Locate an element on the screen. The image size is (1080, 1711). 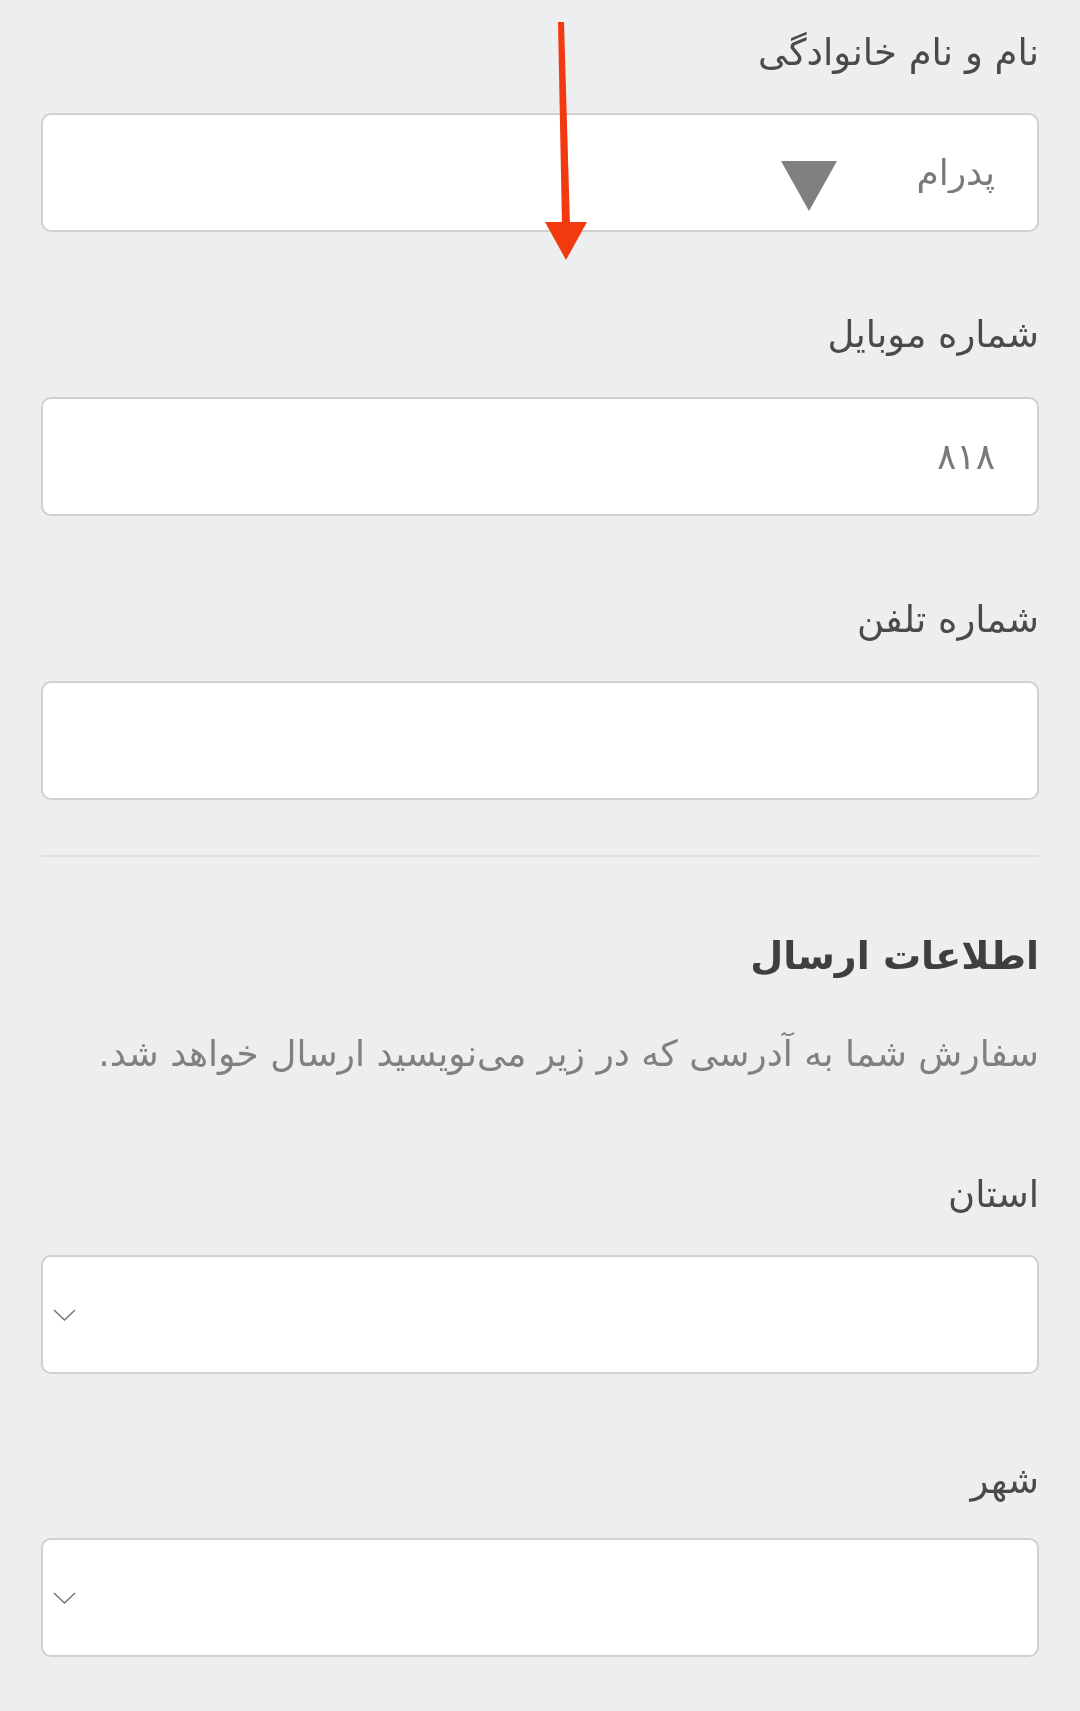
text-field is located at coordinates (540, 740).